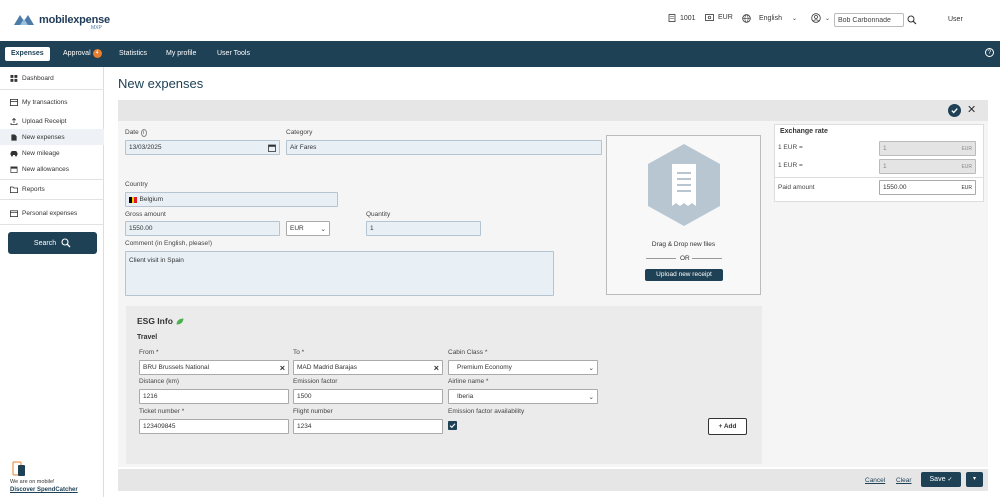 The image size is (1000, 497). What do you see at coordinates (368, 426) in the screenshot?
I see `flight-number-field: 1234` at bounding box center [368, 426].